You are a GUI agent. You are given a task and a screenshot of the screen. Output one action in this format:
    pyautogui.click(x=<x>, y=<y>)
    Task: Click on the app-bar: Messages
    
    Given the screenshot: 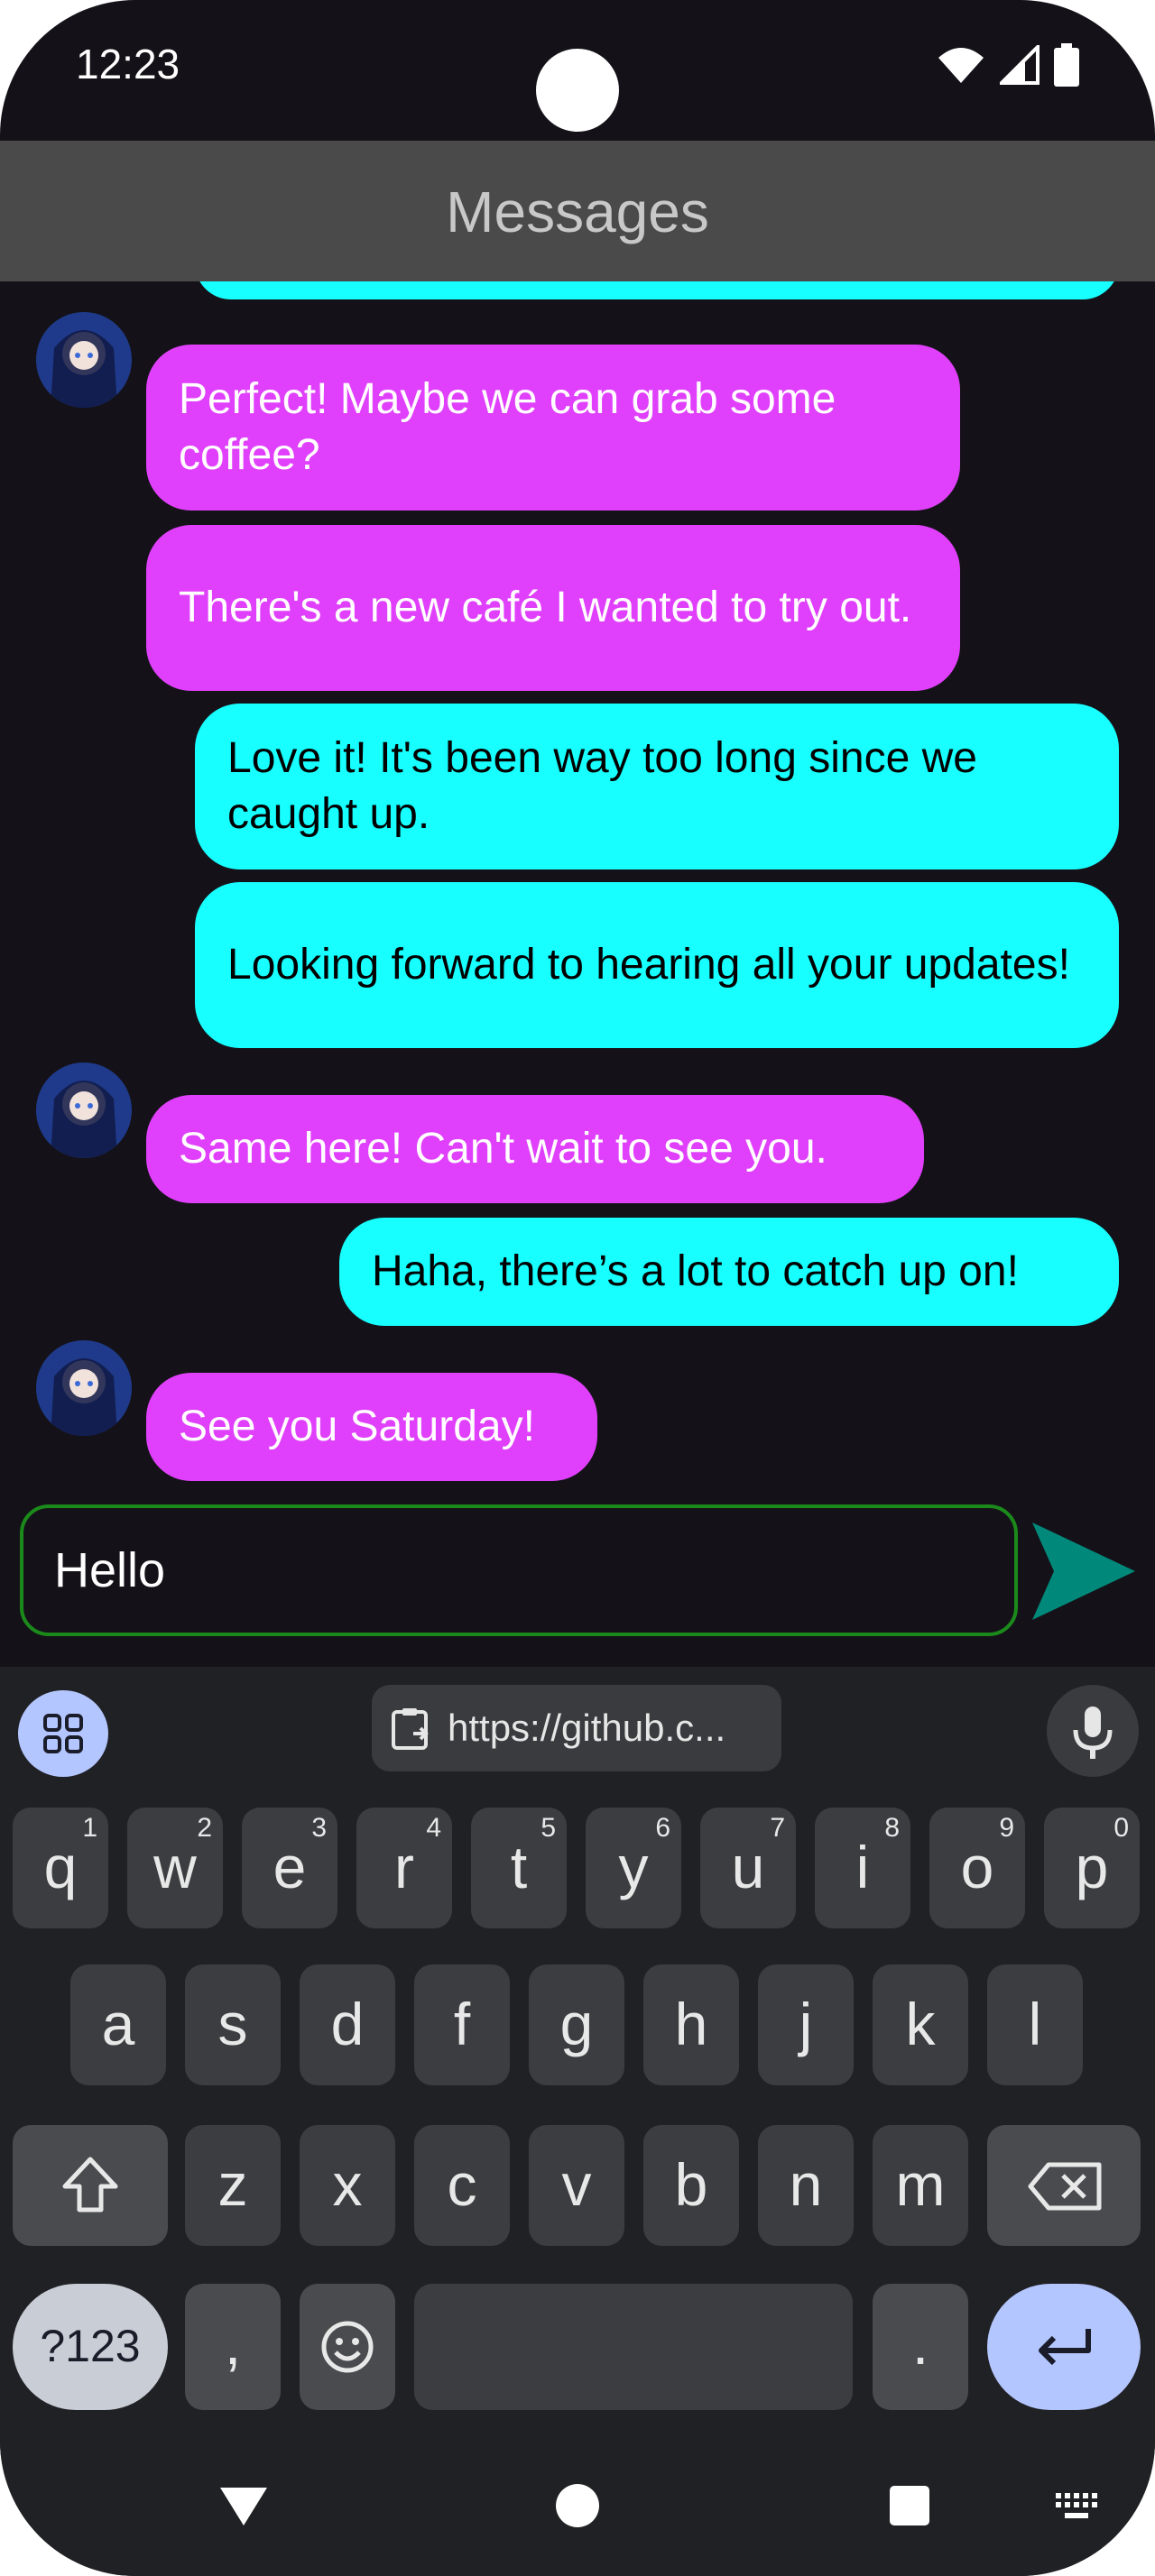 What is the action you would take?
    pyautogui.click(x=577, y=211)
    